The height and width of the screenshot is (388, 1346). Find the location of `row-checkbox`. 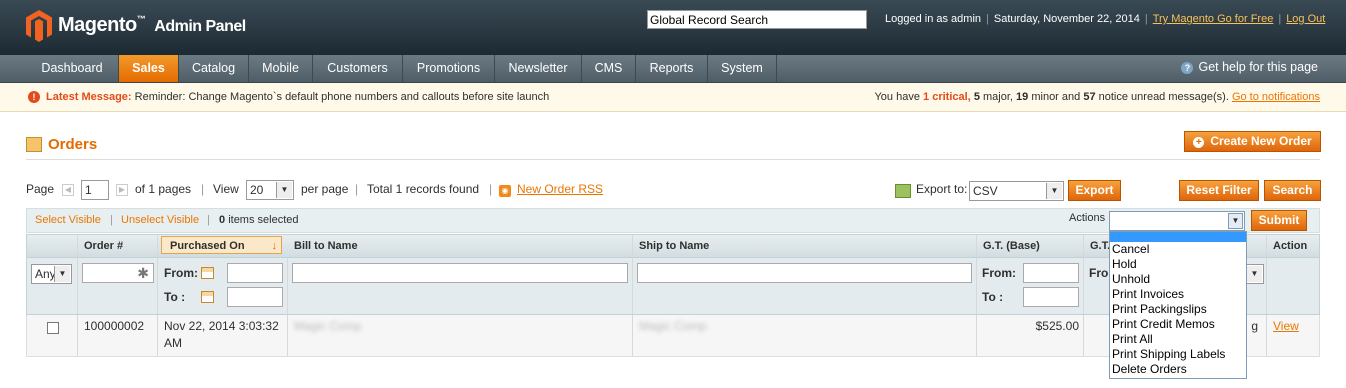

row-checkbox is located at coordinates (53, 328).